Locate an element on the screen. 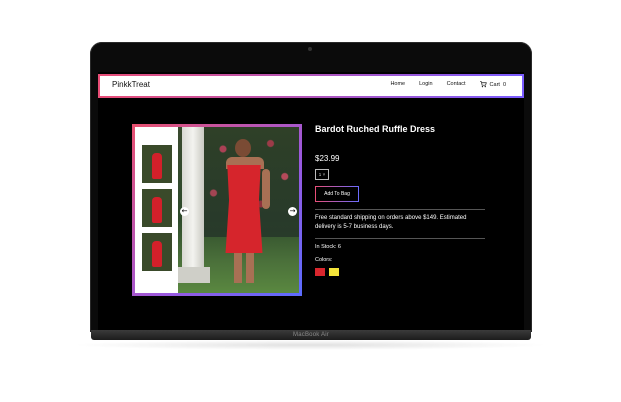 This screenshot has width=621, height=402. quantity-select: 1 ˅ is located at coordinates (322, 174).